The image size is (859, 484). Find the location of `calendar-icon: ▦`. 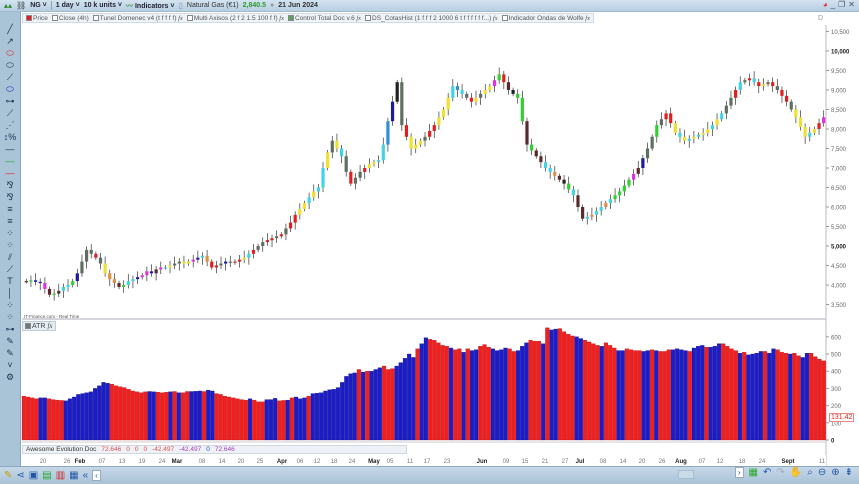

calendar-icon: ▦ is located at coordinates (753, 472).